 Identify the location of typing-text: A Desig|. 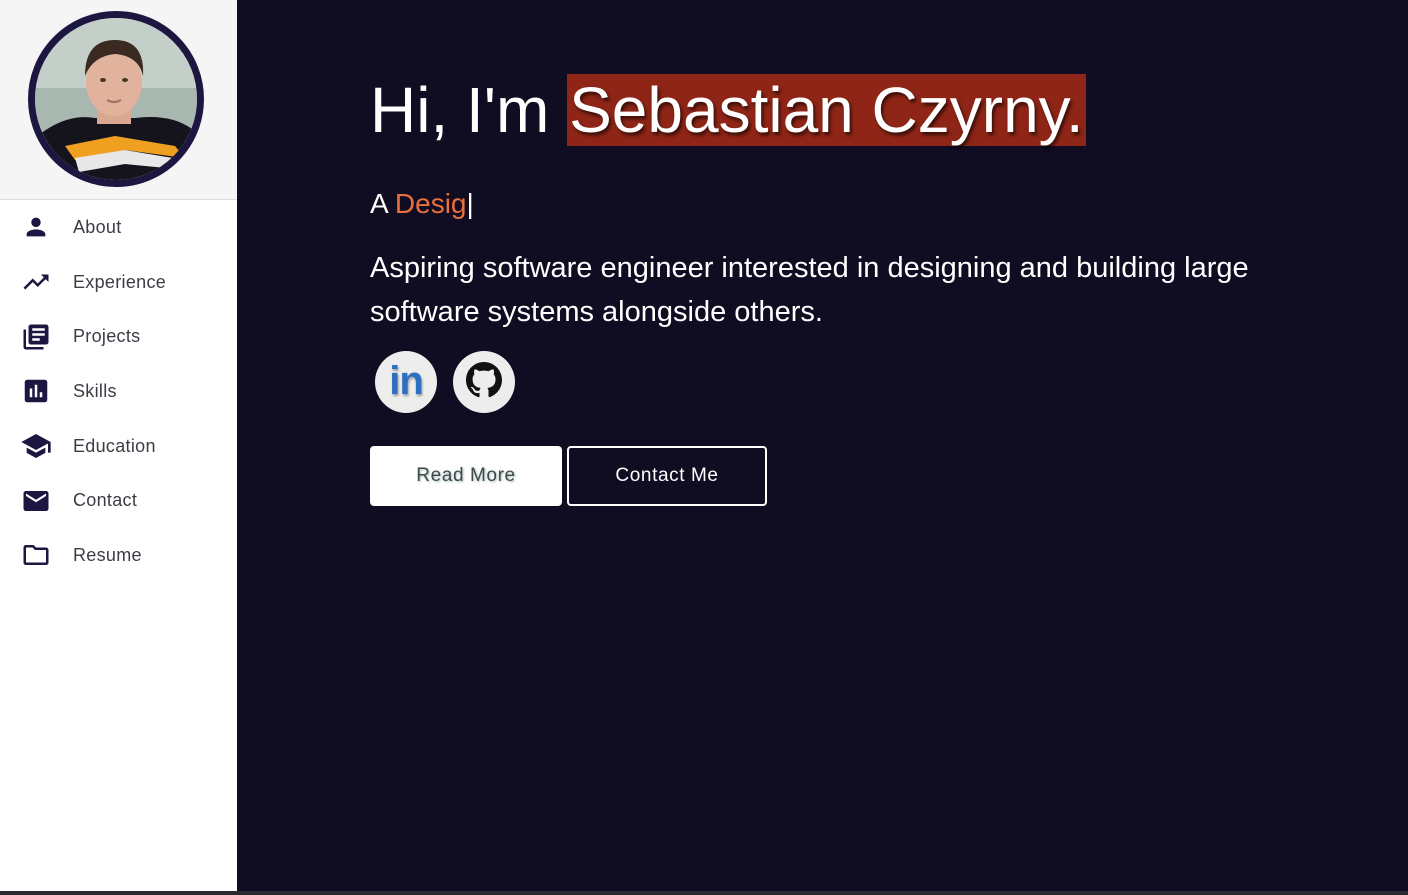
(422, 204).